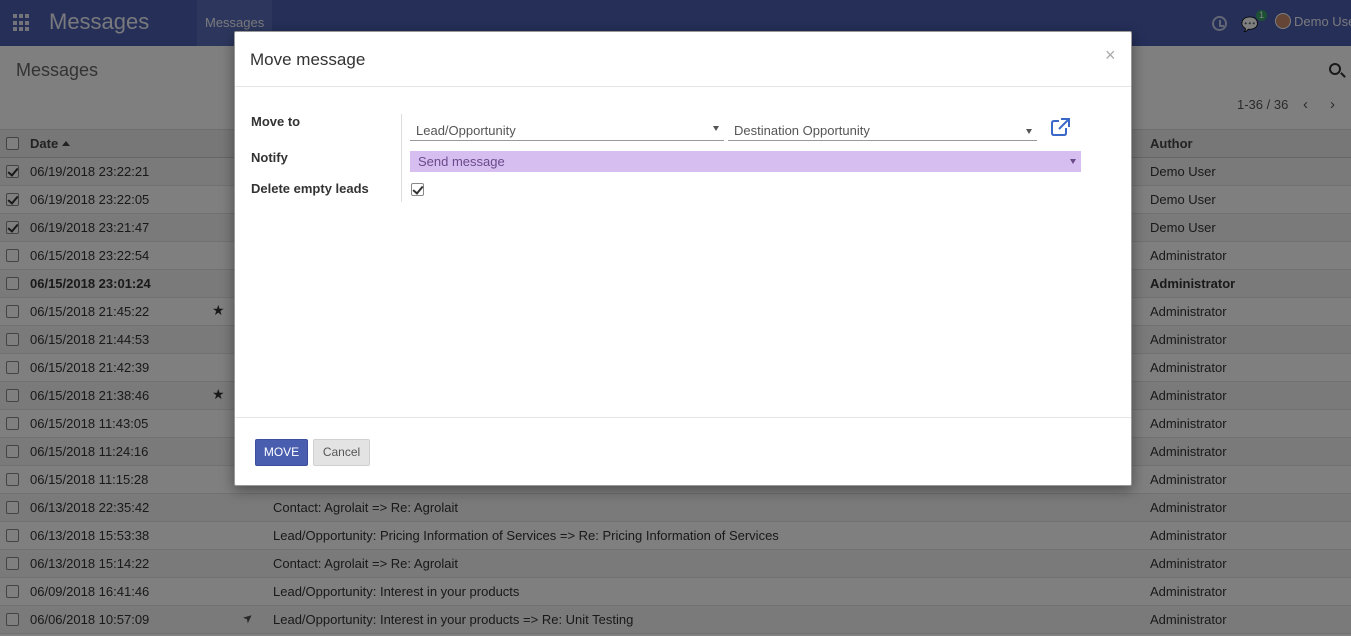 The width and height of the screenshot is (1351, 636). Describe the element at coordinates (341, 452) in the screenshot. I see `cancel-button: Cancel` at that location.